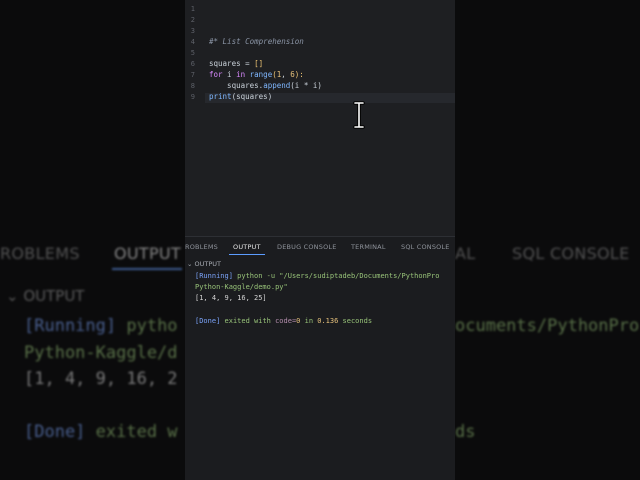  Describe the element at coordinates (425, 247) in the screenshot. I see `tab-sql-console: SQL CONSOLE` at that location.